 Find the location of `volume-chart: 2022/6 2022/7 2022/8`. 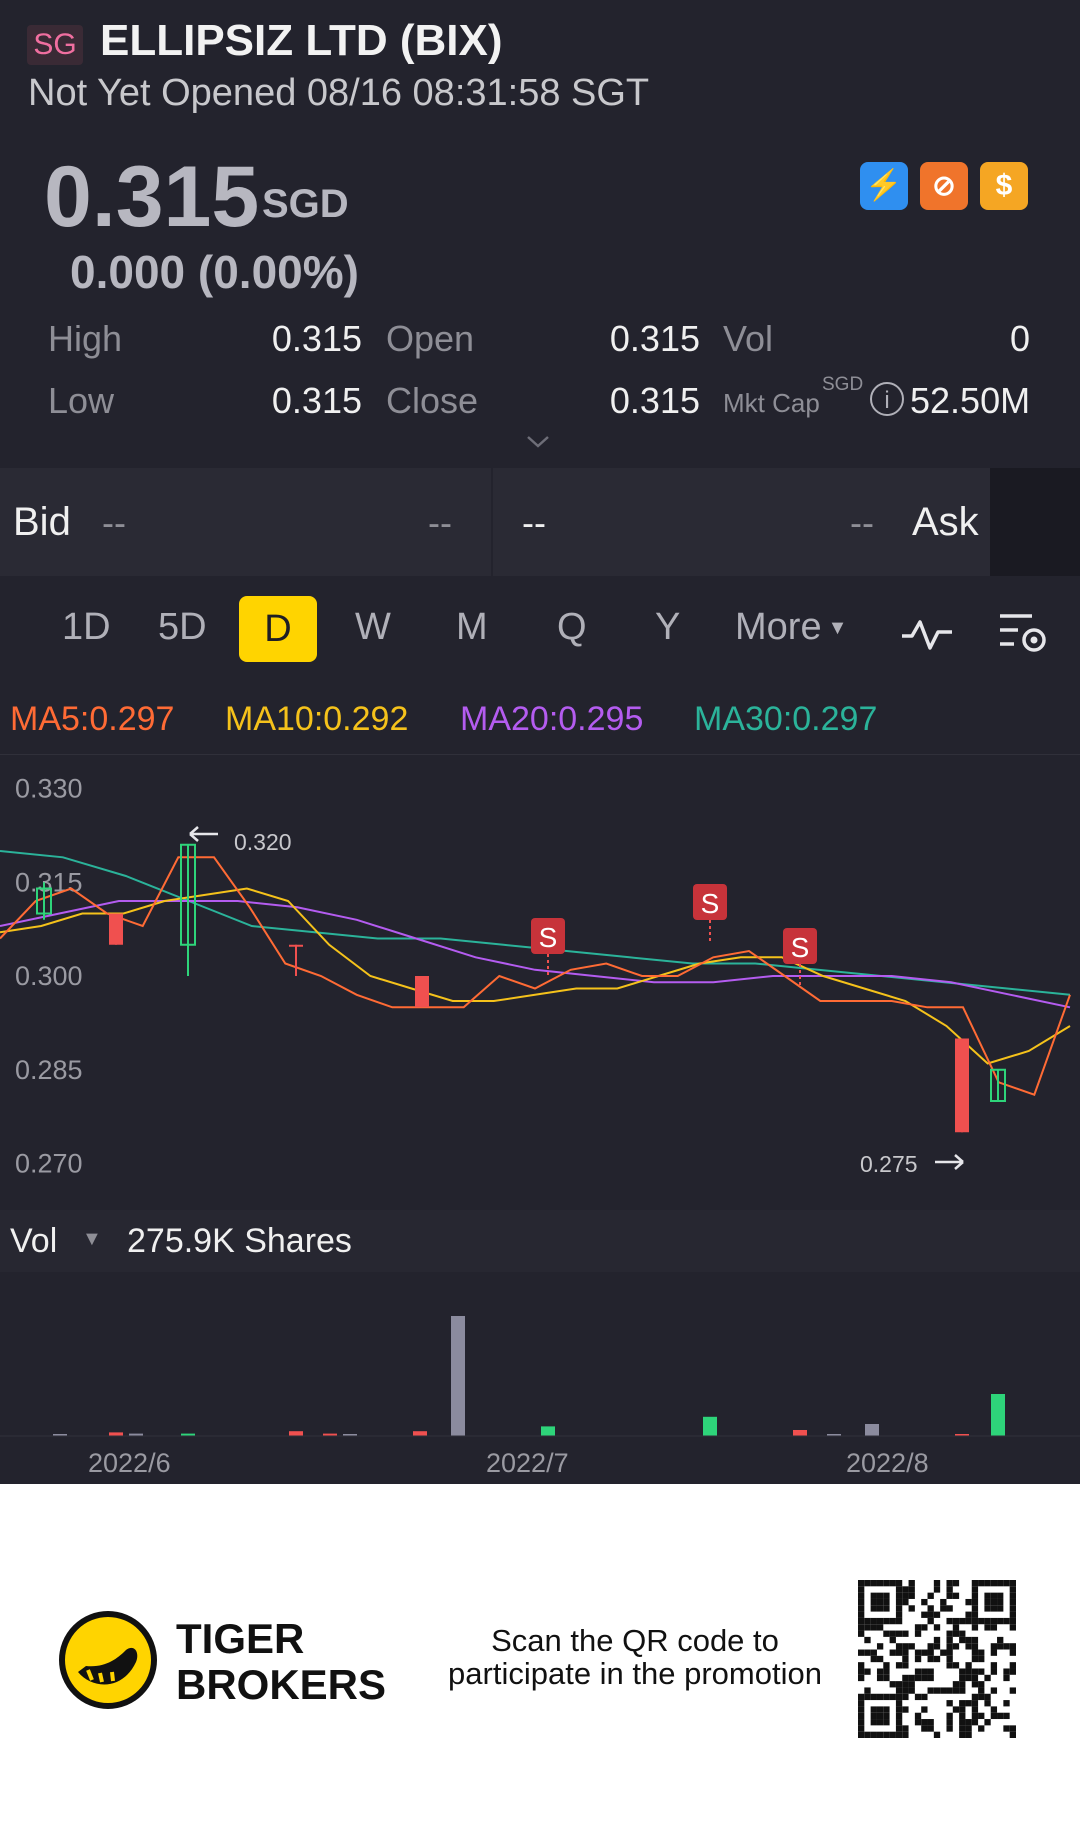

volume-chart: 2022/6 2022/7 2022/8 is located at coordinates (540, 1377).